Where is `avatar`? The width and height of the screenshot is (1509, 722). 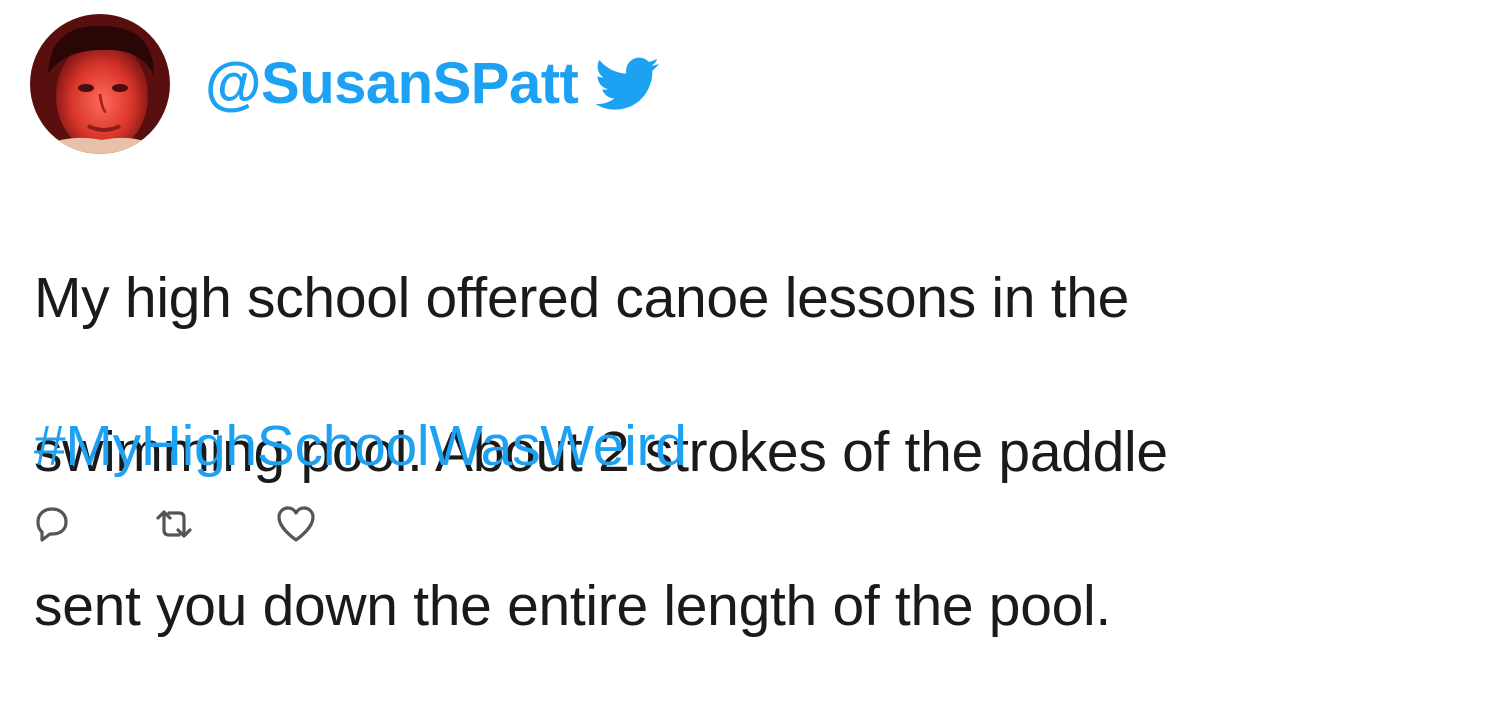
avatar is located at coordinates (100, 84).